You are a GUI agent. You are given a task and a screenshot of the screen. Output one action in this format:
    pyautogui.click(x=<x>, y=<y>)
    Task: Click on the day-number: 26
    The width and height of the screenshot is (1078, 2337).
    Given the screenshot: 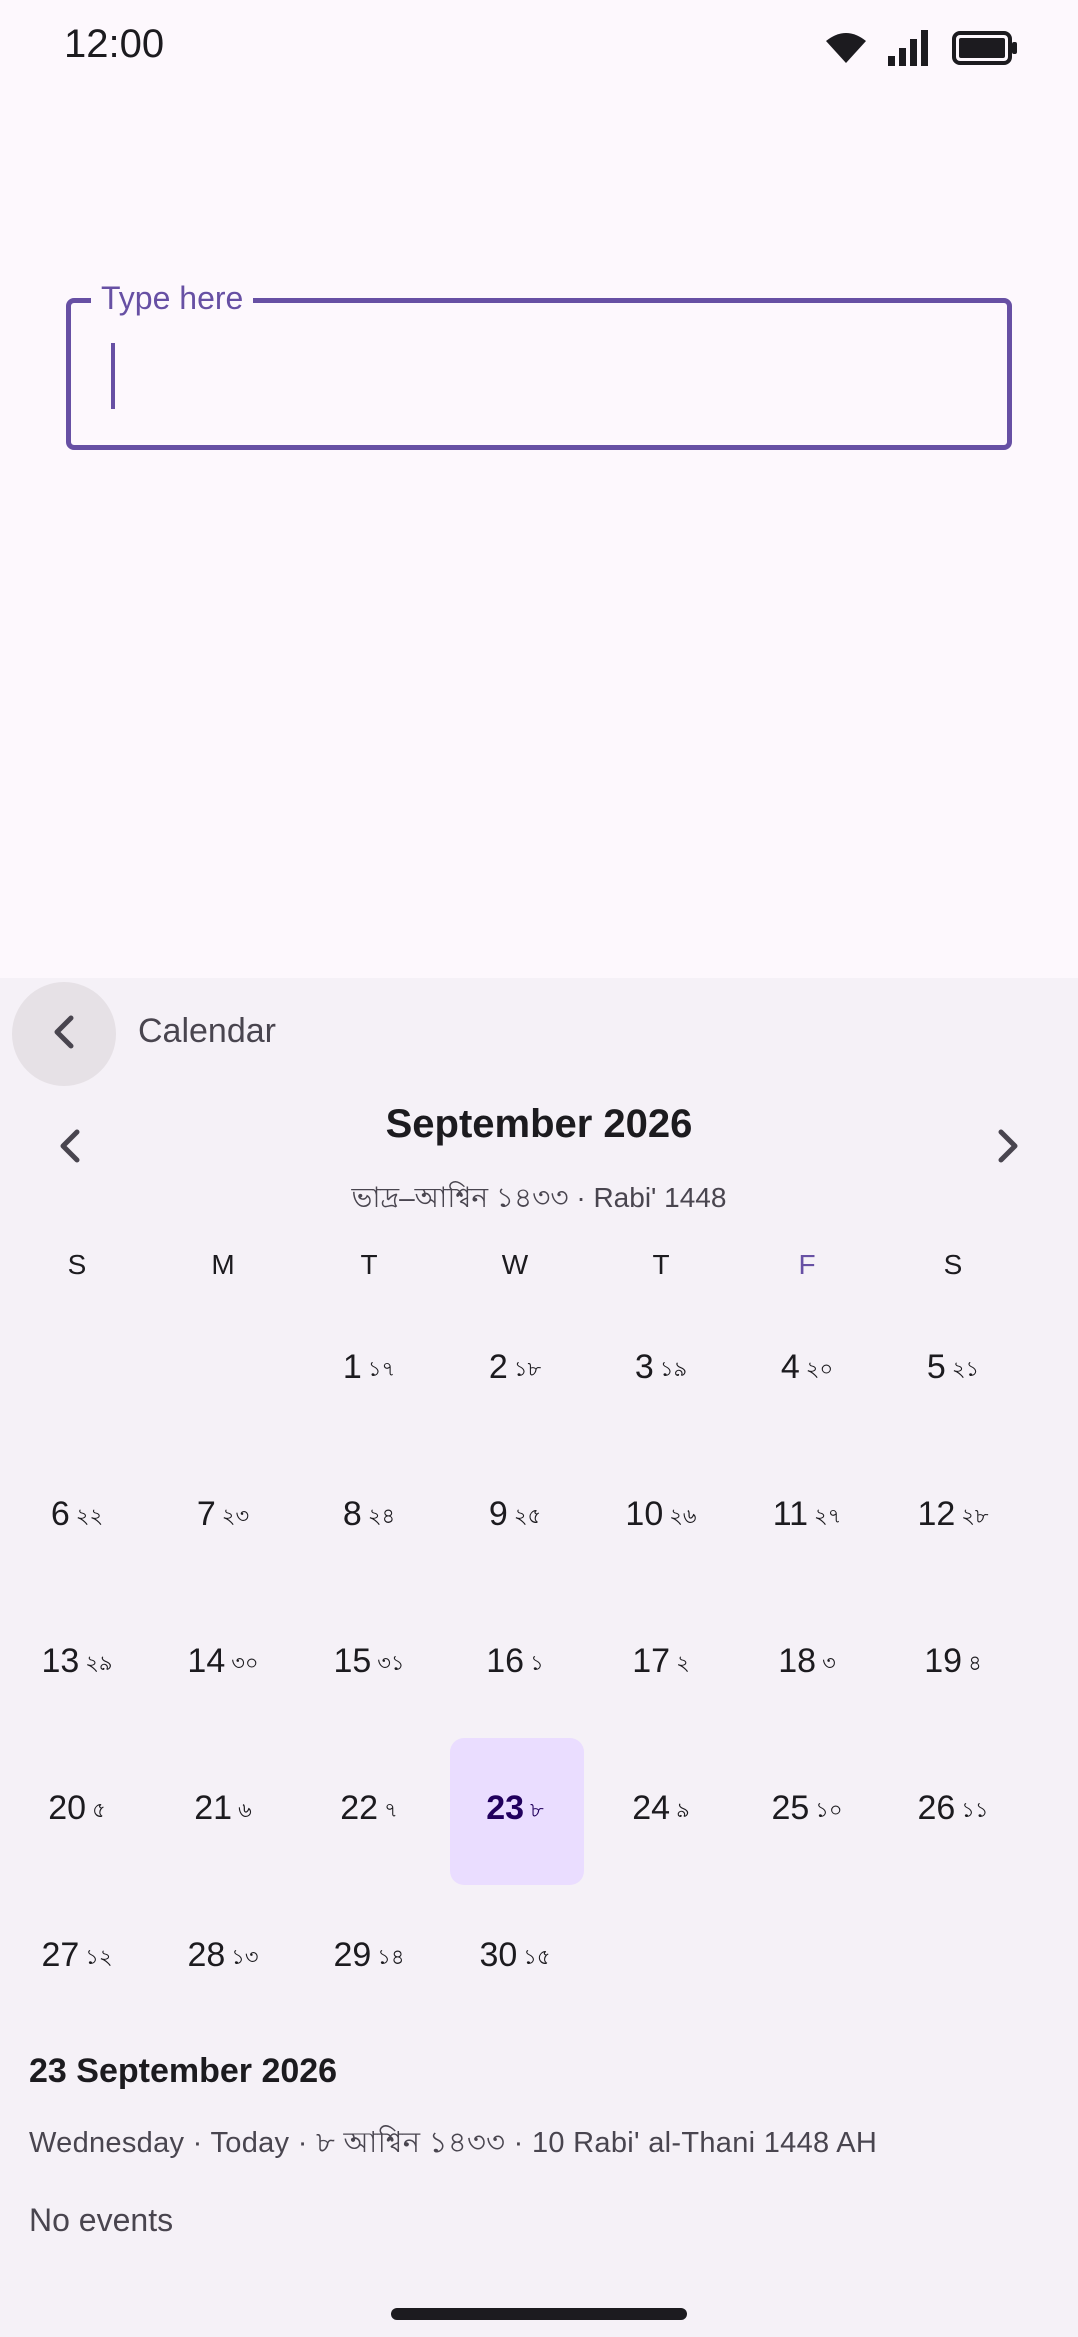 What is the action you would take?
    pyautogui.click(x=936, y=1808)
    